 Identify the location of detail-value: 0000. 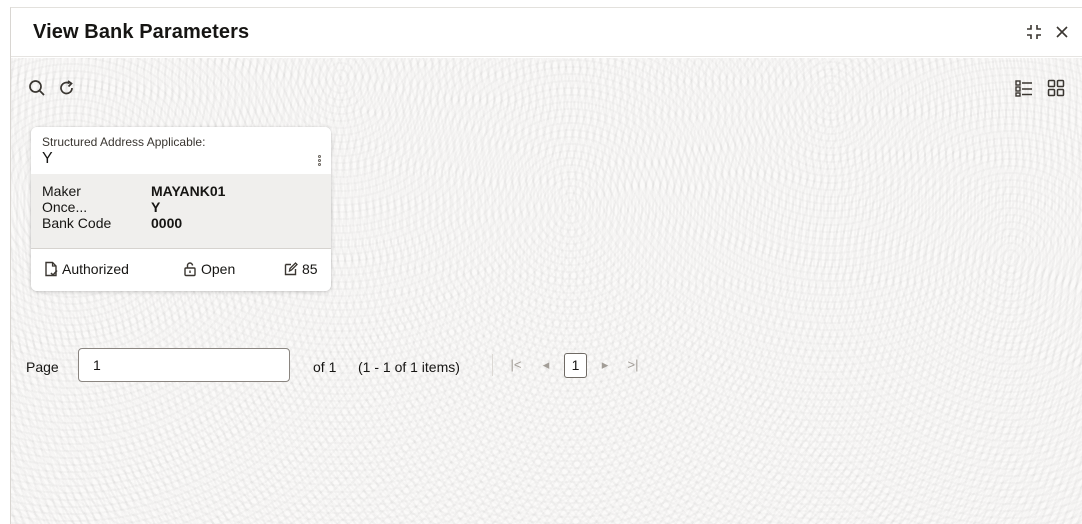
(167, 223).